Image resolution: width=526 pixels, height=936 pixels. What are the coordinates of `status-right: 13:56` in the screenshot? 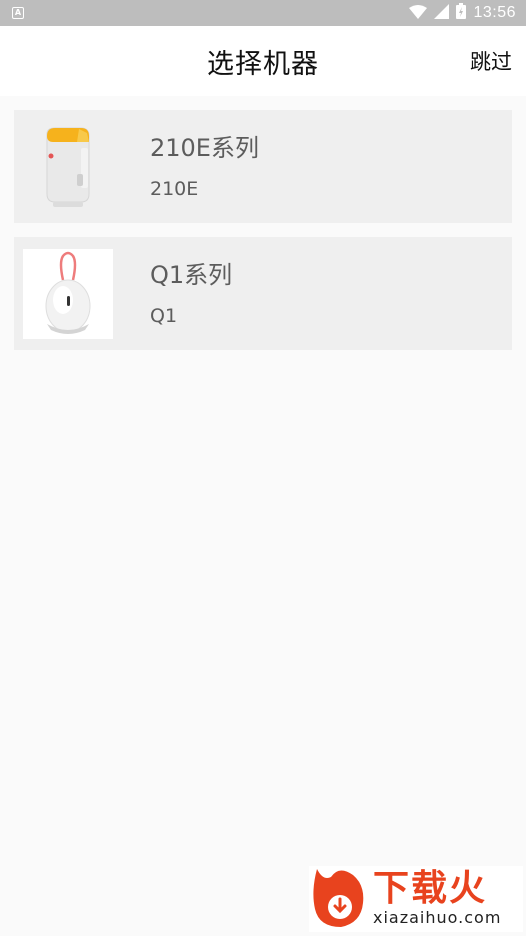 It's located at (462, 13).